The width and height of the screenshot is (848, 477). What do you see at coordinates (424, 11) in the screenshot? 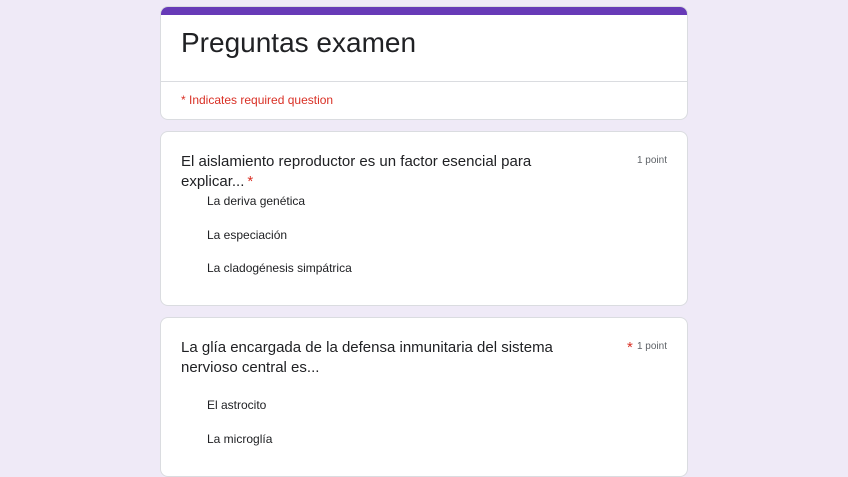
I see `header-accent-bar` at bounding box center [424, 11].